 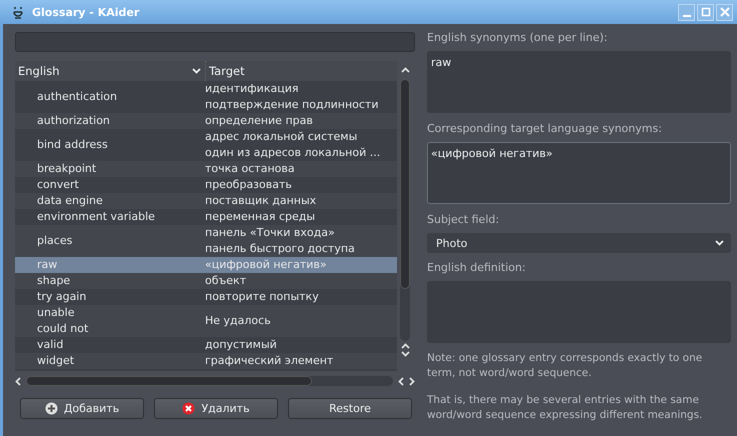 What do you see at coordinates (280, 249) in the screenshot?
I see `table-cell-text: панель быстрого доступа` at bounding box center [280, 249].